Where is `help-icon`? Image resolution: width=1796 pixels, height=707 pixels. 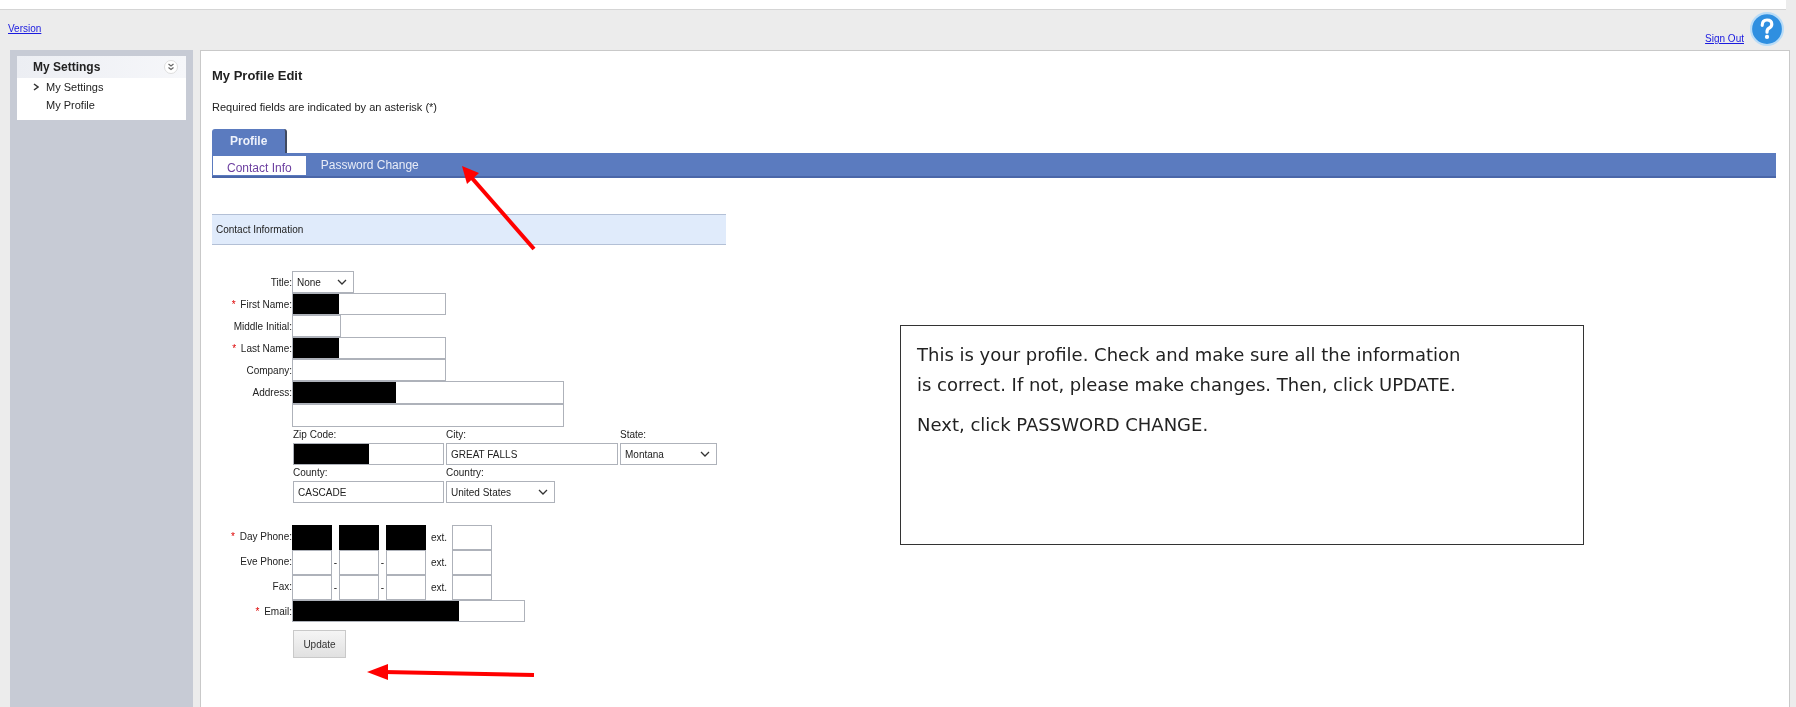 help-icon is located at coordinates (1767, 29).